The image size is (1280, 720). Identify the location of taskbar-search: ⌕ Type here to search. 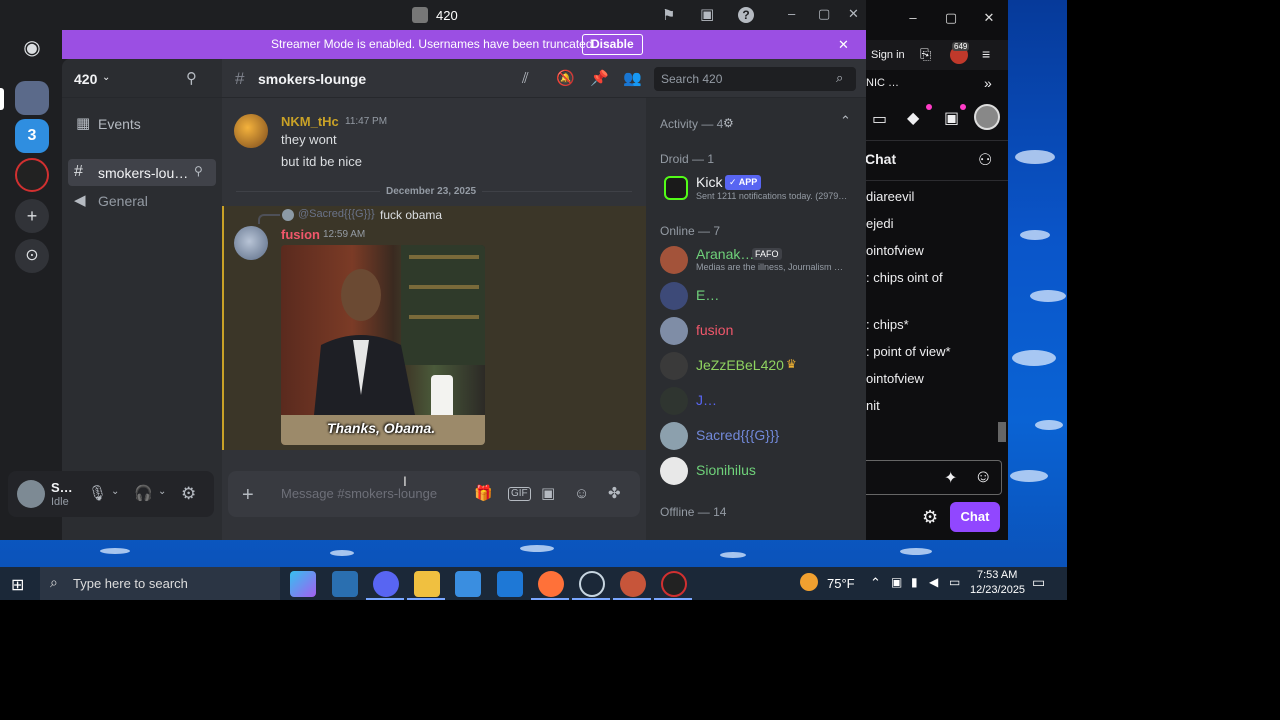
(160, 583).